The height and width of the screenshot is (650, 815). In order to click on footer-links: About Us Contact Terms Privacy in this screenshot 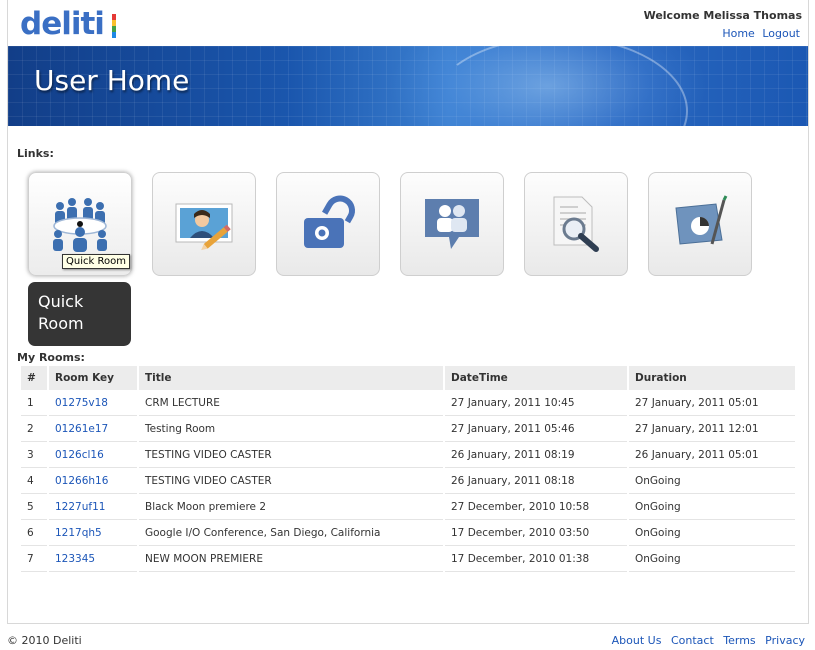, I will do `click(705, 640)`.